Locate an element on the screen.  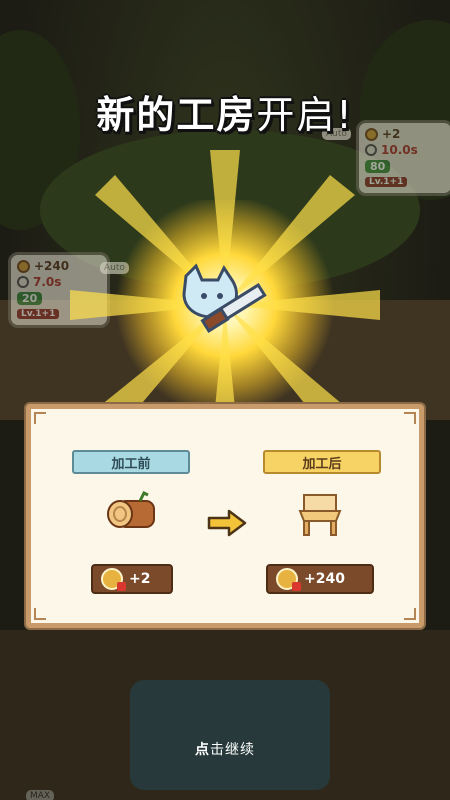
reward-value: +240 is located at coordinates (52, 266).